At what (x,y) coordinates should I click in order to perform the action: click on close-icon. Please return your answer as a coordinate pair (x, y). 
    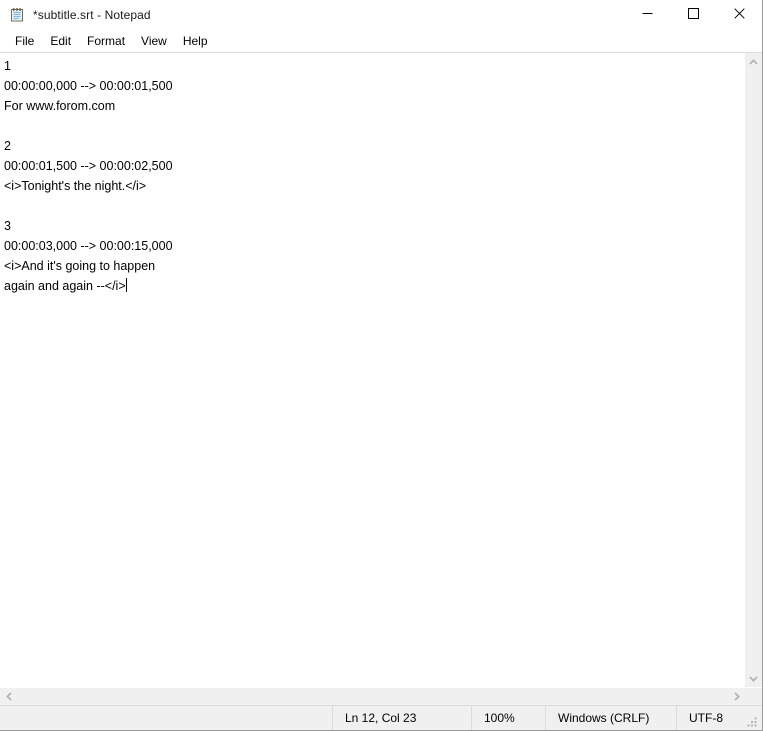
    Looking at the image, I should click on (739, 15).